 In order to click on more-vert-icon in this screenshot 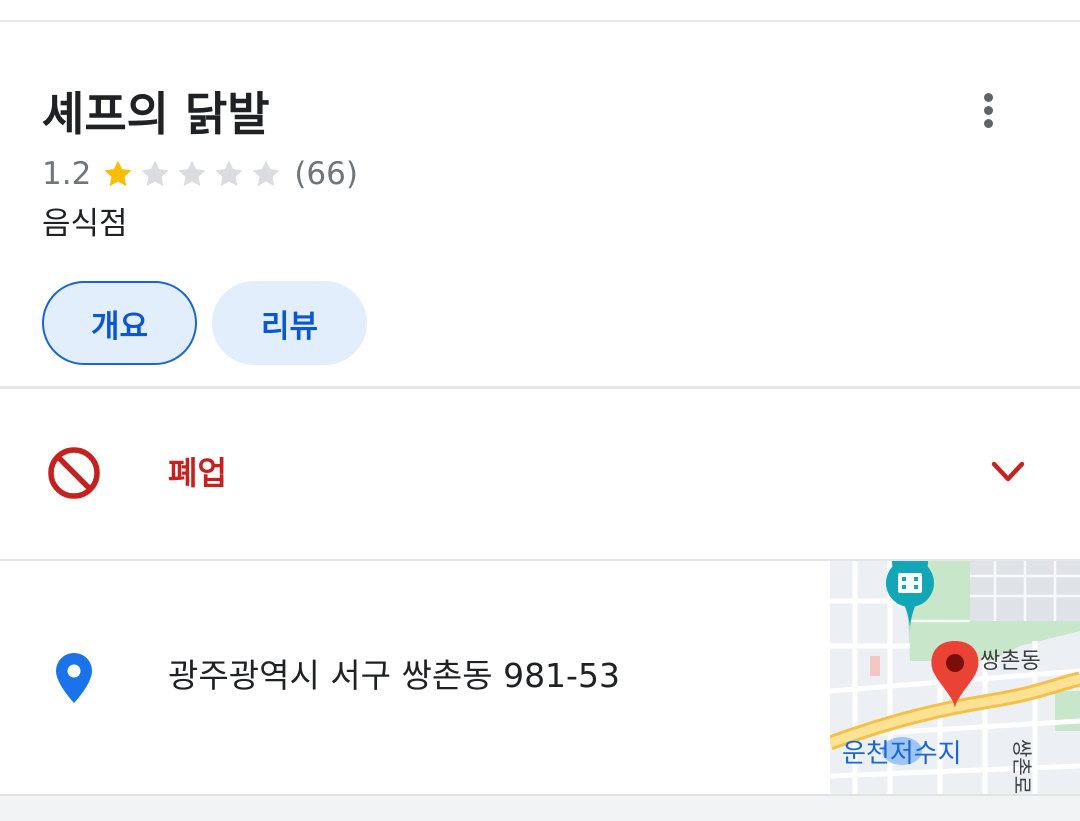, I will do `click(988, 97)`.